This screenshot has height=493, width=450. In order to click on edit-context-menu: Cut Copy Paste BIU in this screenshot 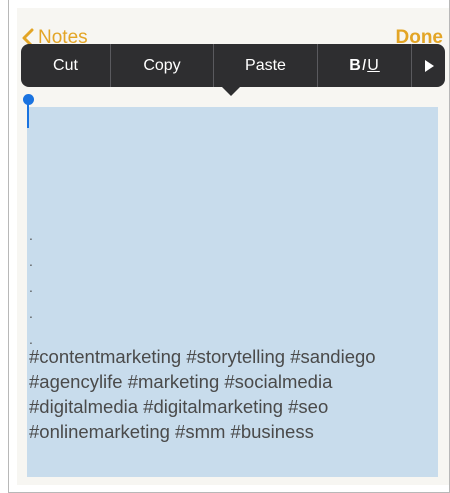, I will do `click(233, 65)`.